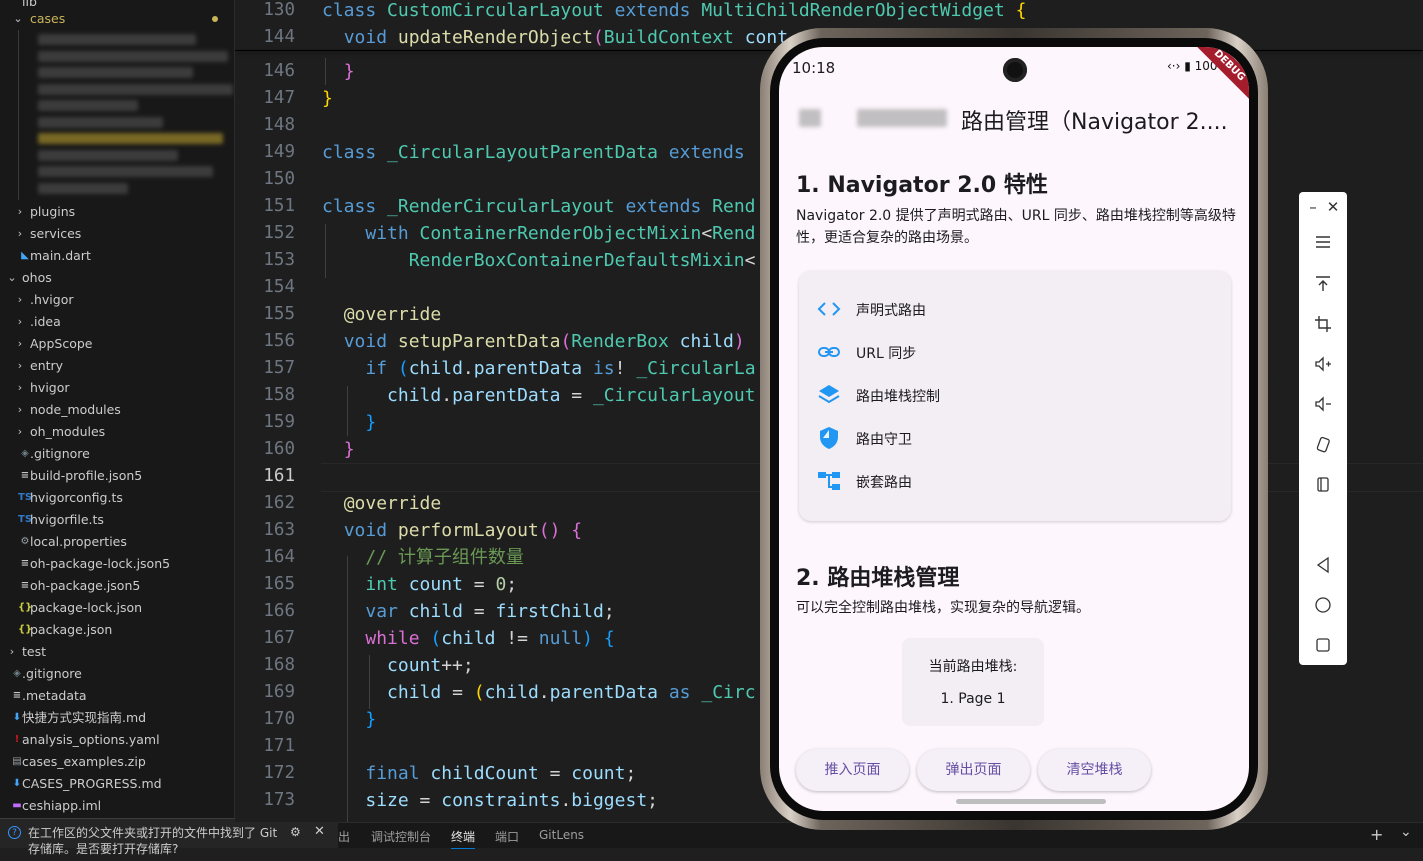 This screenshot has height=861, width=1423. What do you see at coordinates (117, 388) in the screenshot?
I see `tree-folder: › hvigor` at bounding box center [117, 388].